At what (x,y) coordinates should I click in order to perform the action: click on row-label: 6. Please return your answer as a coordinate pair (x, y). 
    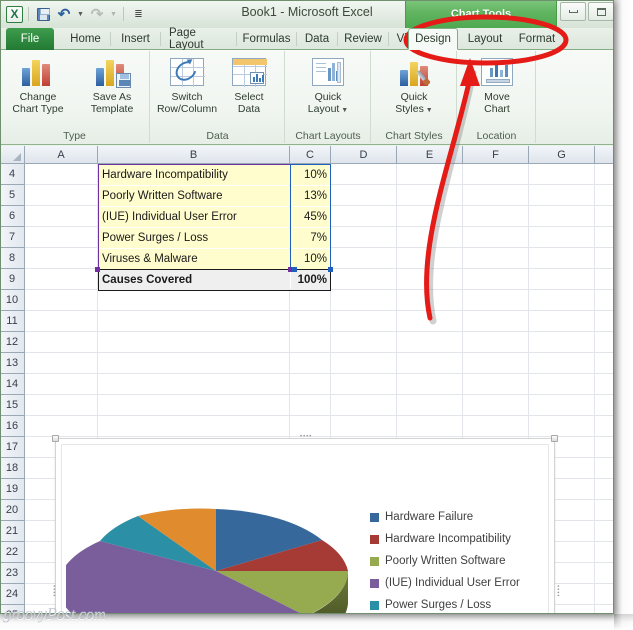
    Looking at the image, I should click on (12, 216).